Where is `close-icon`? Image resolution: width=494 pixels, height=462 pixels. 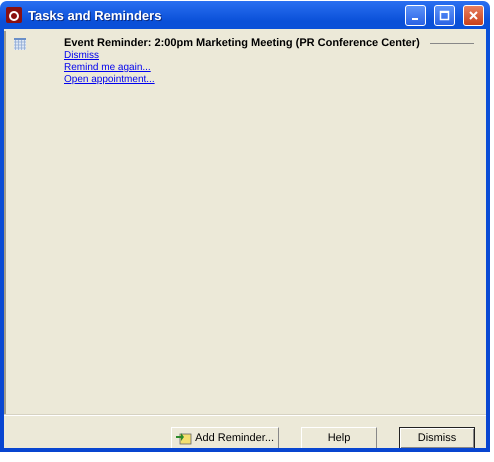 close-icon is located at coordinates (473, 15).